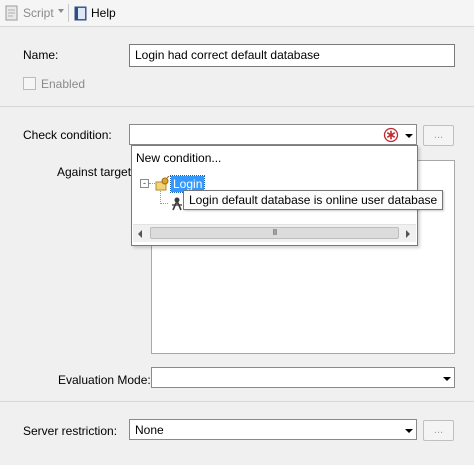  Describe the element at coordinates (162, 183) in the screenshot. I see `facet-icon` at that location.